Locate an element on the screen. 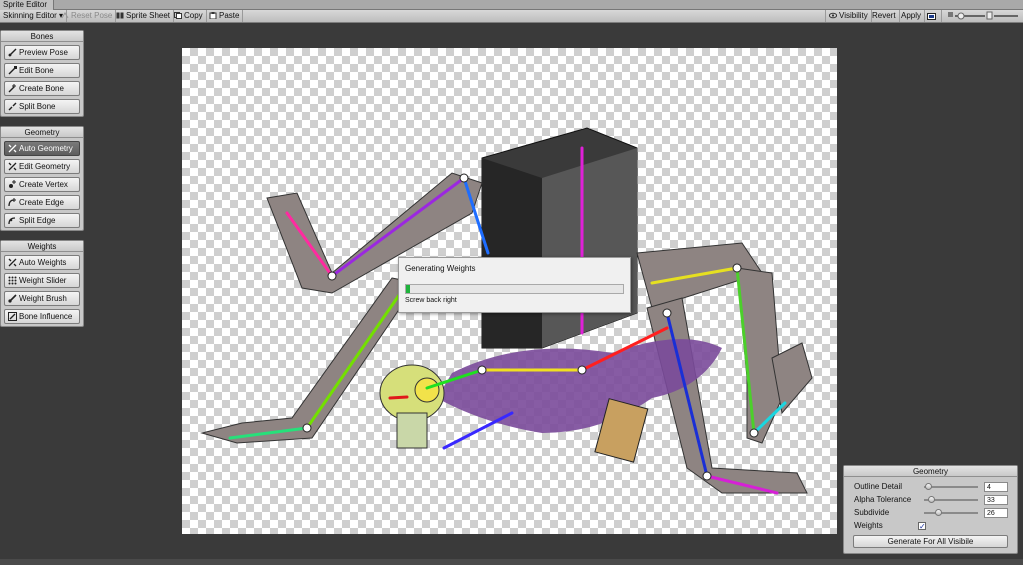 This screenshot has width=1023, height=565. outline-detail-row: Outline Detail 4 is located at coordinates (934, 487).